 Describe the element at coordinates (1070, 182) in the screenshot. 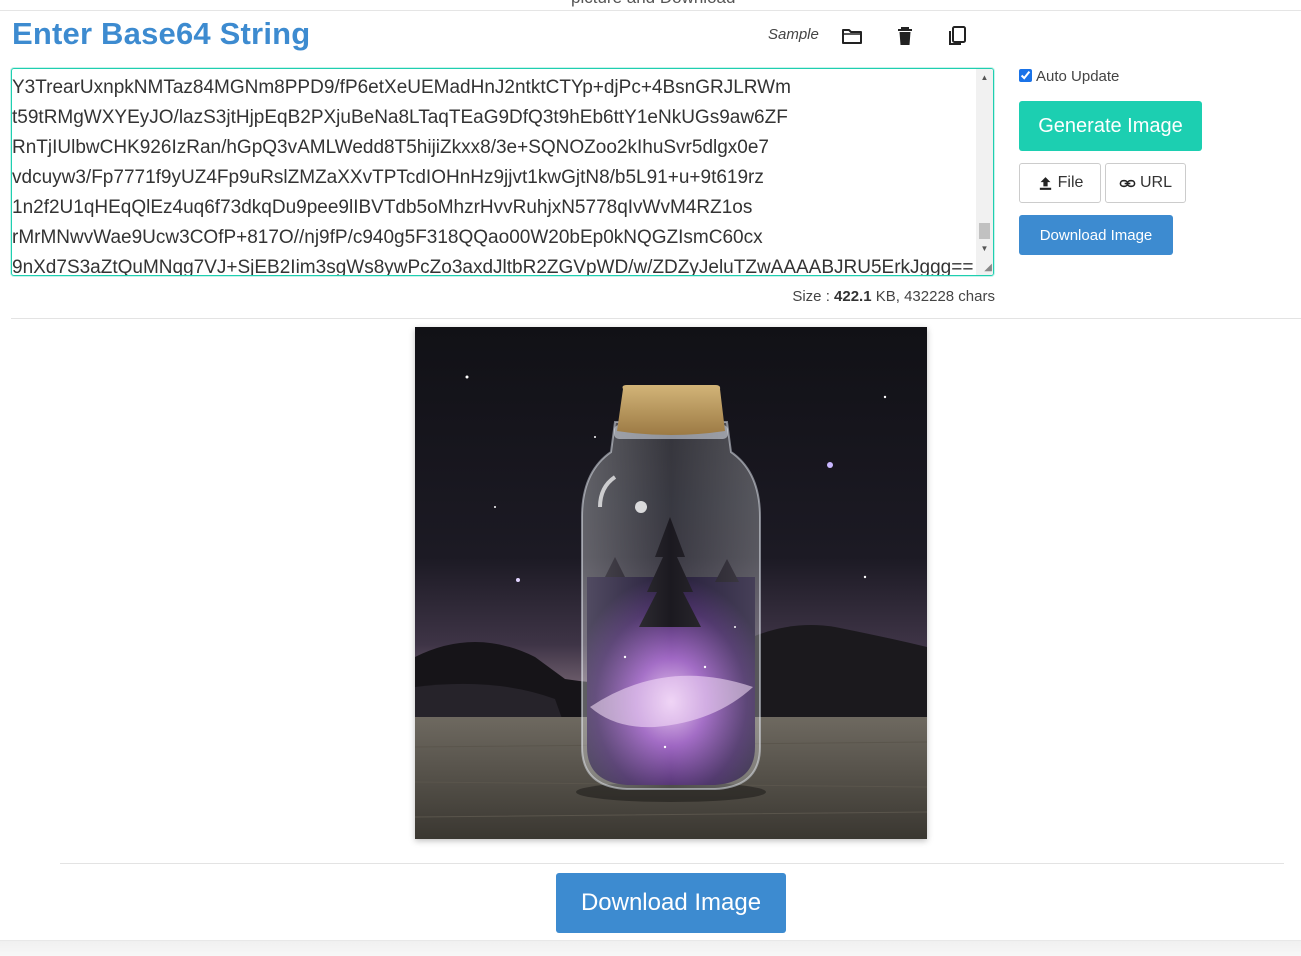

I see `file-button-label: File` at that location.